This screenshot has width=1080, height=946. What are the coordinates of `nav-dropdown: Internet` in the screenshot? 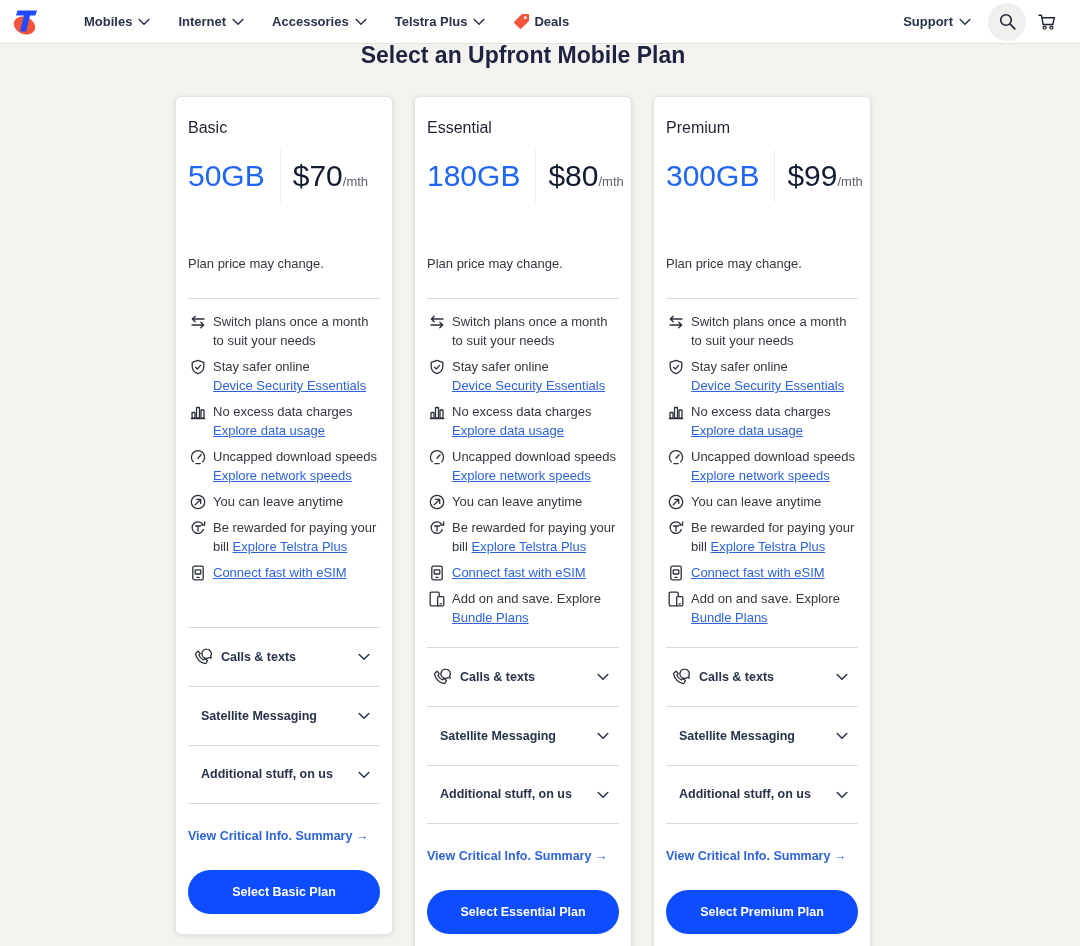 It's located at (211, 21).